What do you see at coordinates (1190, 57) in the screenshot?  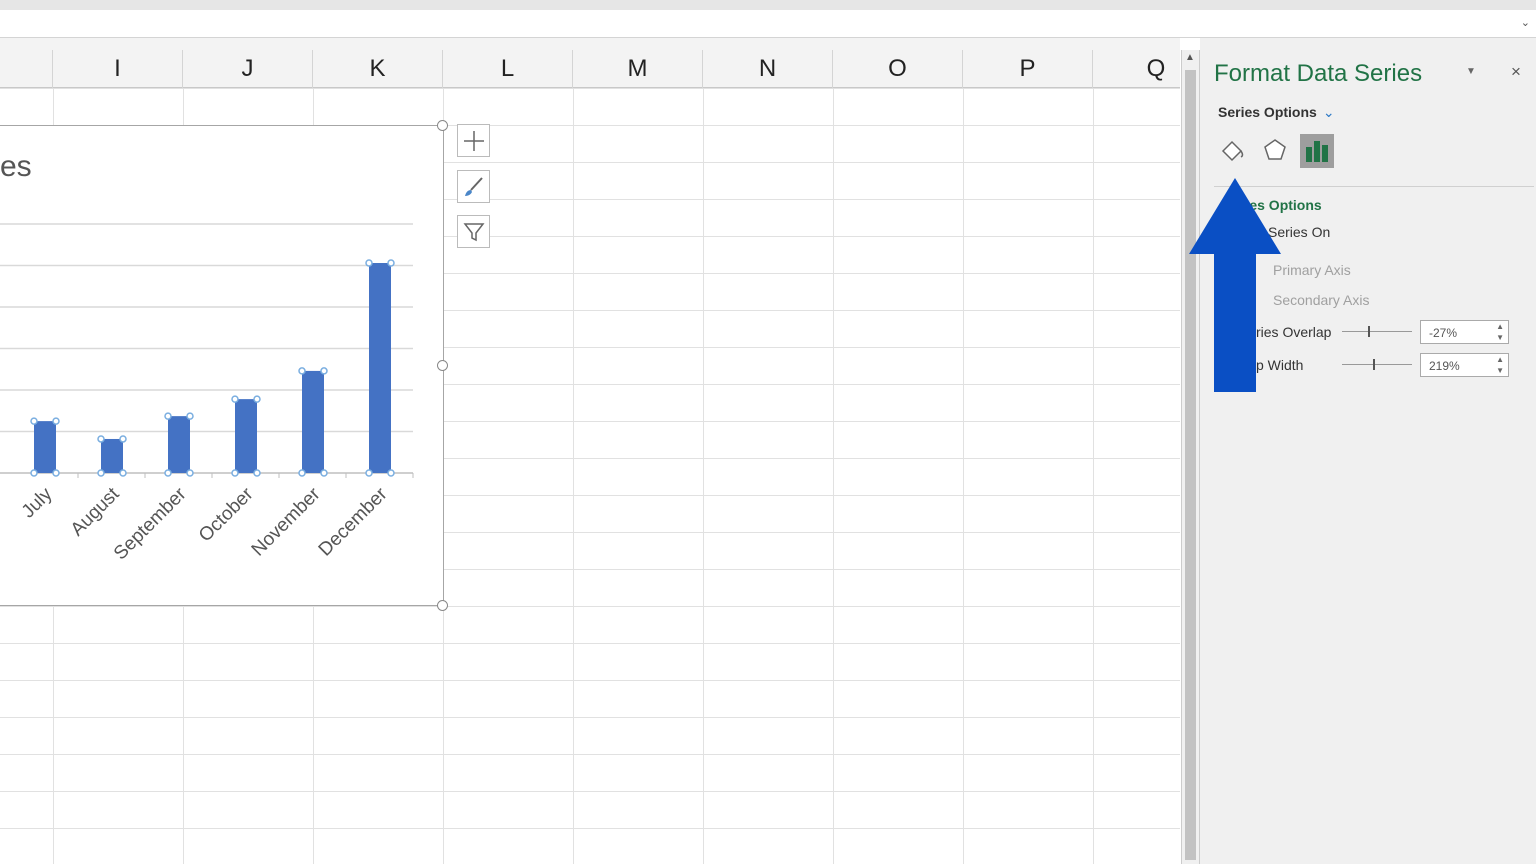 I see `scroll-up-icon: ▲` at bounding box center [1190, 57].